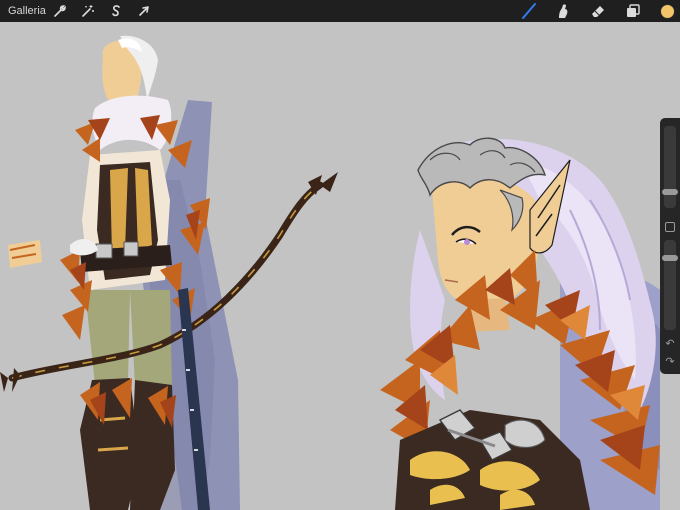 The width and height of the screenshot is (680, 510). Describe the element at coordinates (107, 337) in the screenshot. I see `left-leg` at that location.